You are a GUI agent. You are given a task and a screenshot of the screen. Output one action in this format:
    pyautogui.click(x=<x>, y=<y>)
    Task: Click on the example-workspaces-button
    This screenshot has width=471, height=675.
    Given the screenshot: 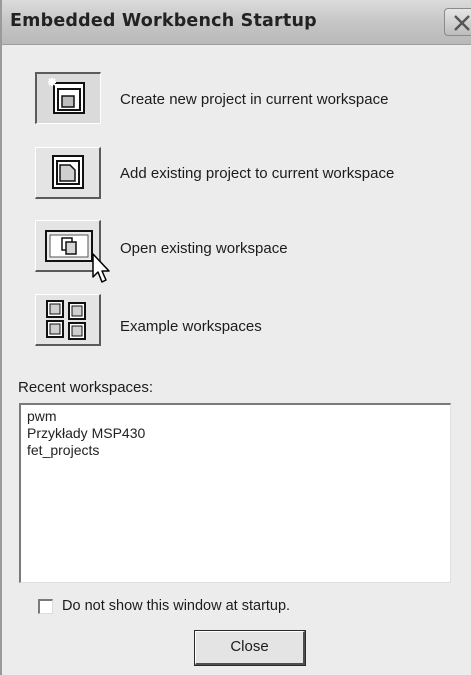 What is the action you would take?
    pyautogui.click(x=68, y=320)
    